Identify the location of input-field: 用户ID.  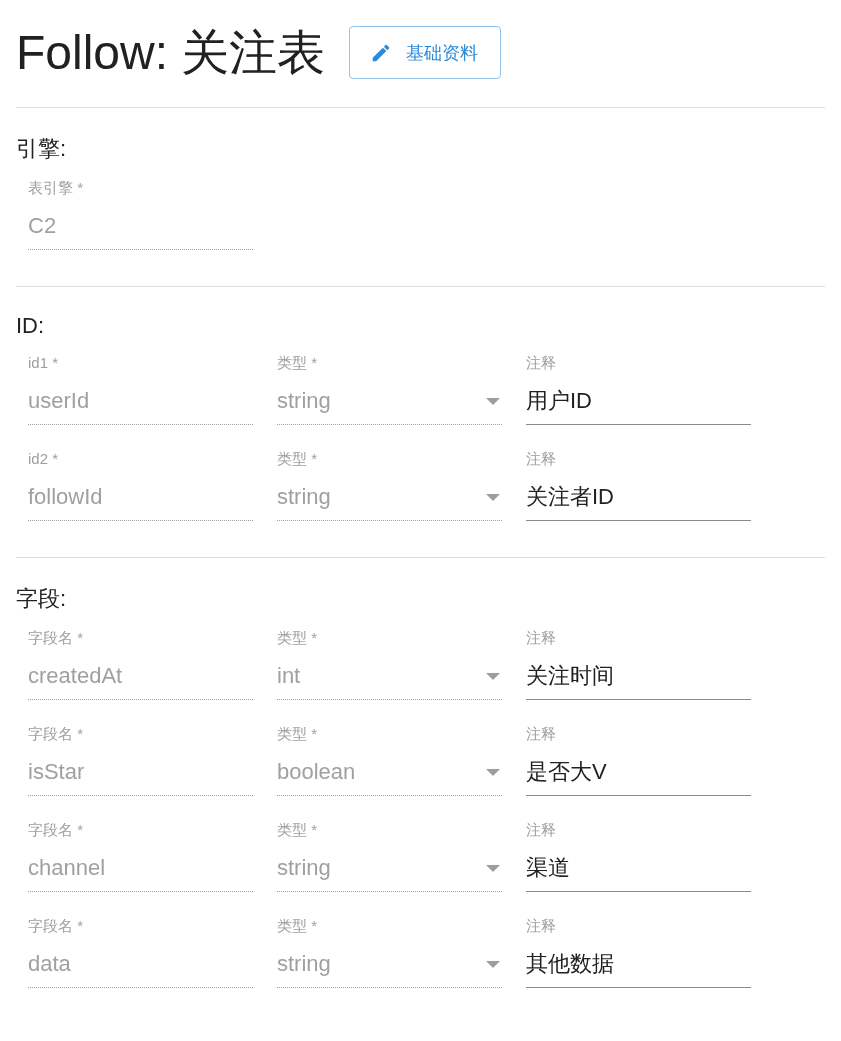
(638, 401).